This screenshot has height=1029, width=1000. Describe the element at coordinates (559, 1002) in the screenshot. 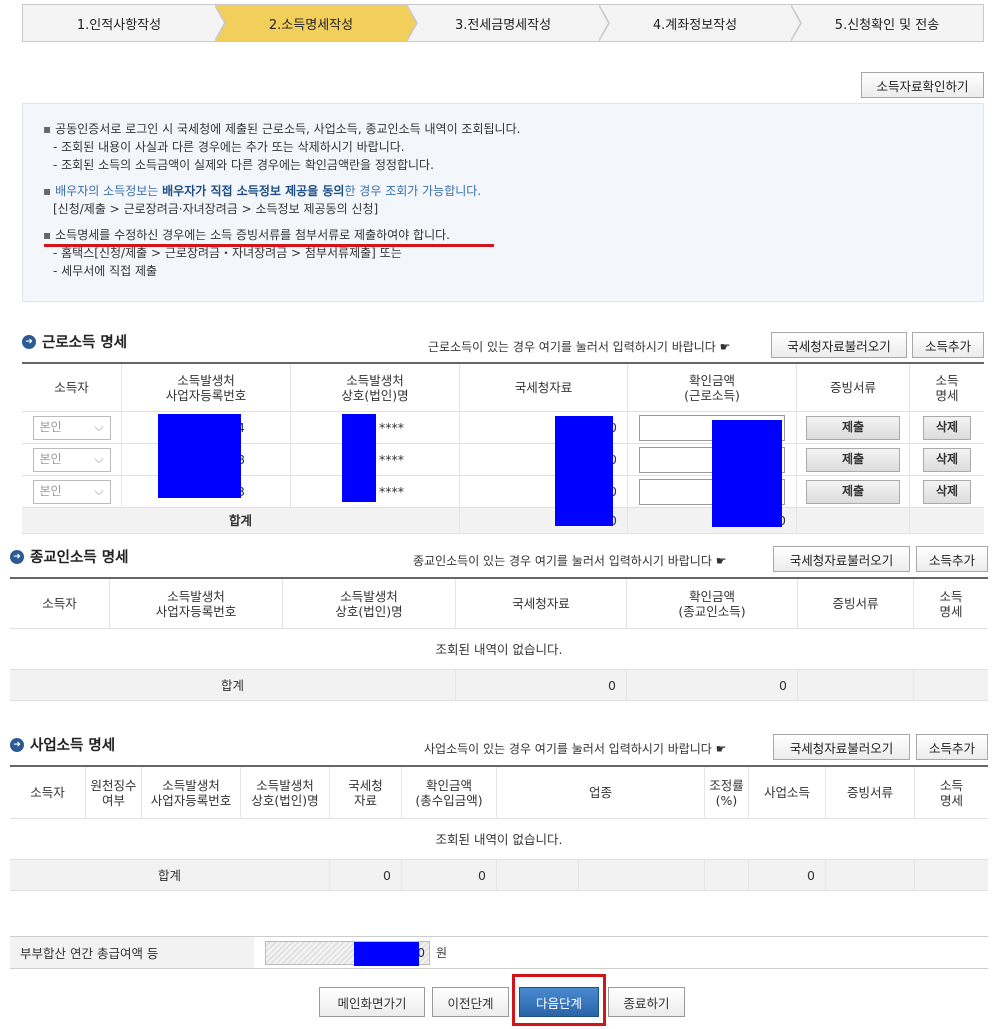

I see `next-step-button: 다음단계` at that location.